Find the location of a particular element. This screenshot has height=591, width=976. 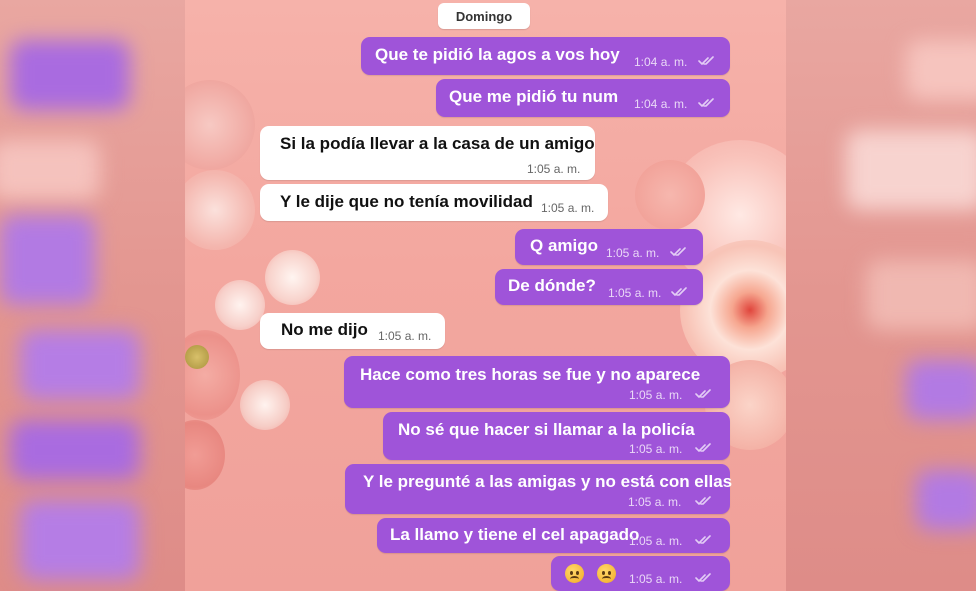

message-text: La llamo y tiene el cel apagado is located at coordinates (515, 534).